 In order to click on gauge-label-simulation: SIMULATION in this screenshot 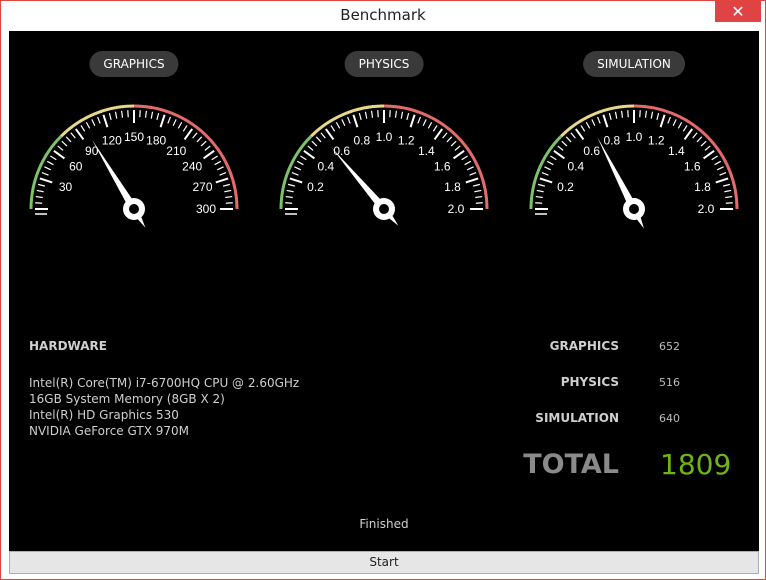, I will do `click(634, 64)`.